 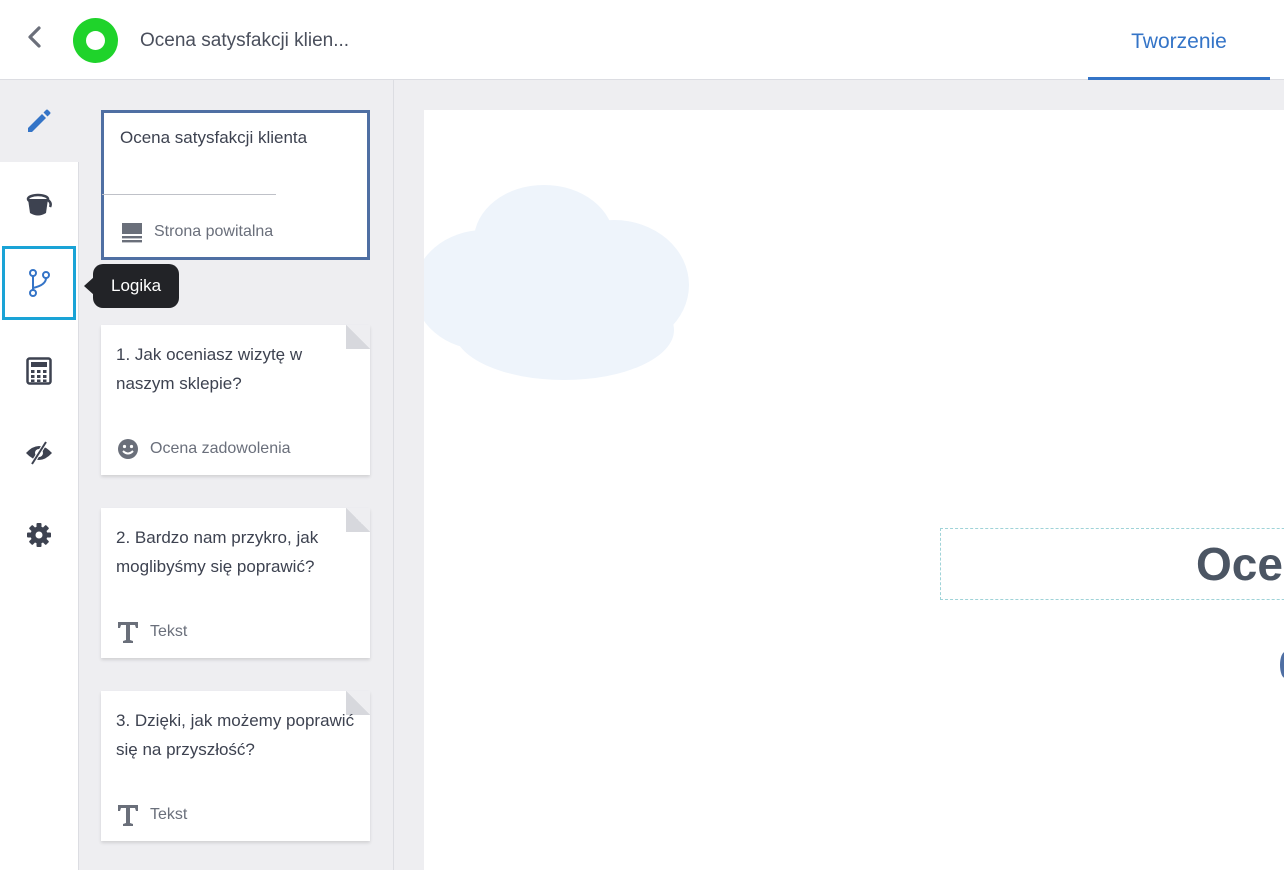 What do you see at coordinates (95, 40) in the screenshot?
I see `app-logo` at bounding box center [95, 40].